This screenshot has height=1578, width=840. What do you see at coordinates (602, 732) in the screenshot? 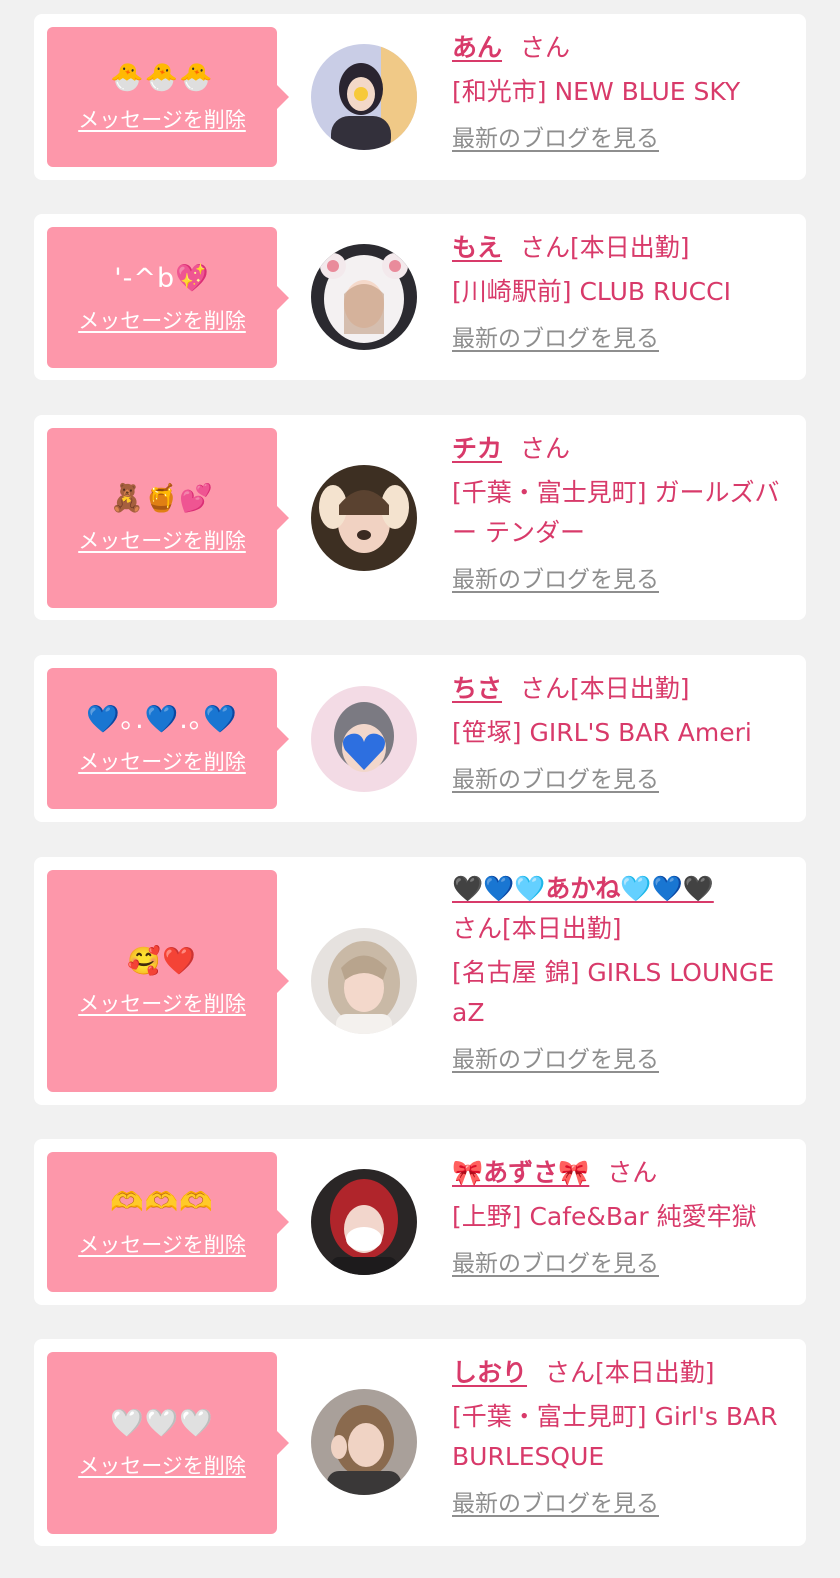
I see `shop-name: [笹塚] GIRL'S BAR Ameri` at bounding box center [602, 732].